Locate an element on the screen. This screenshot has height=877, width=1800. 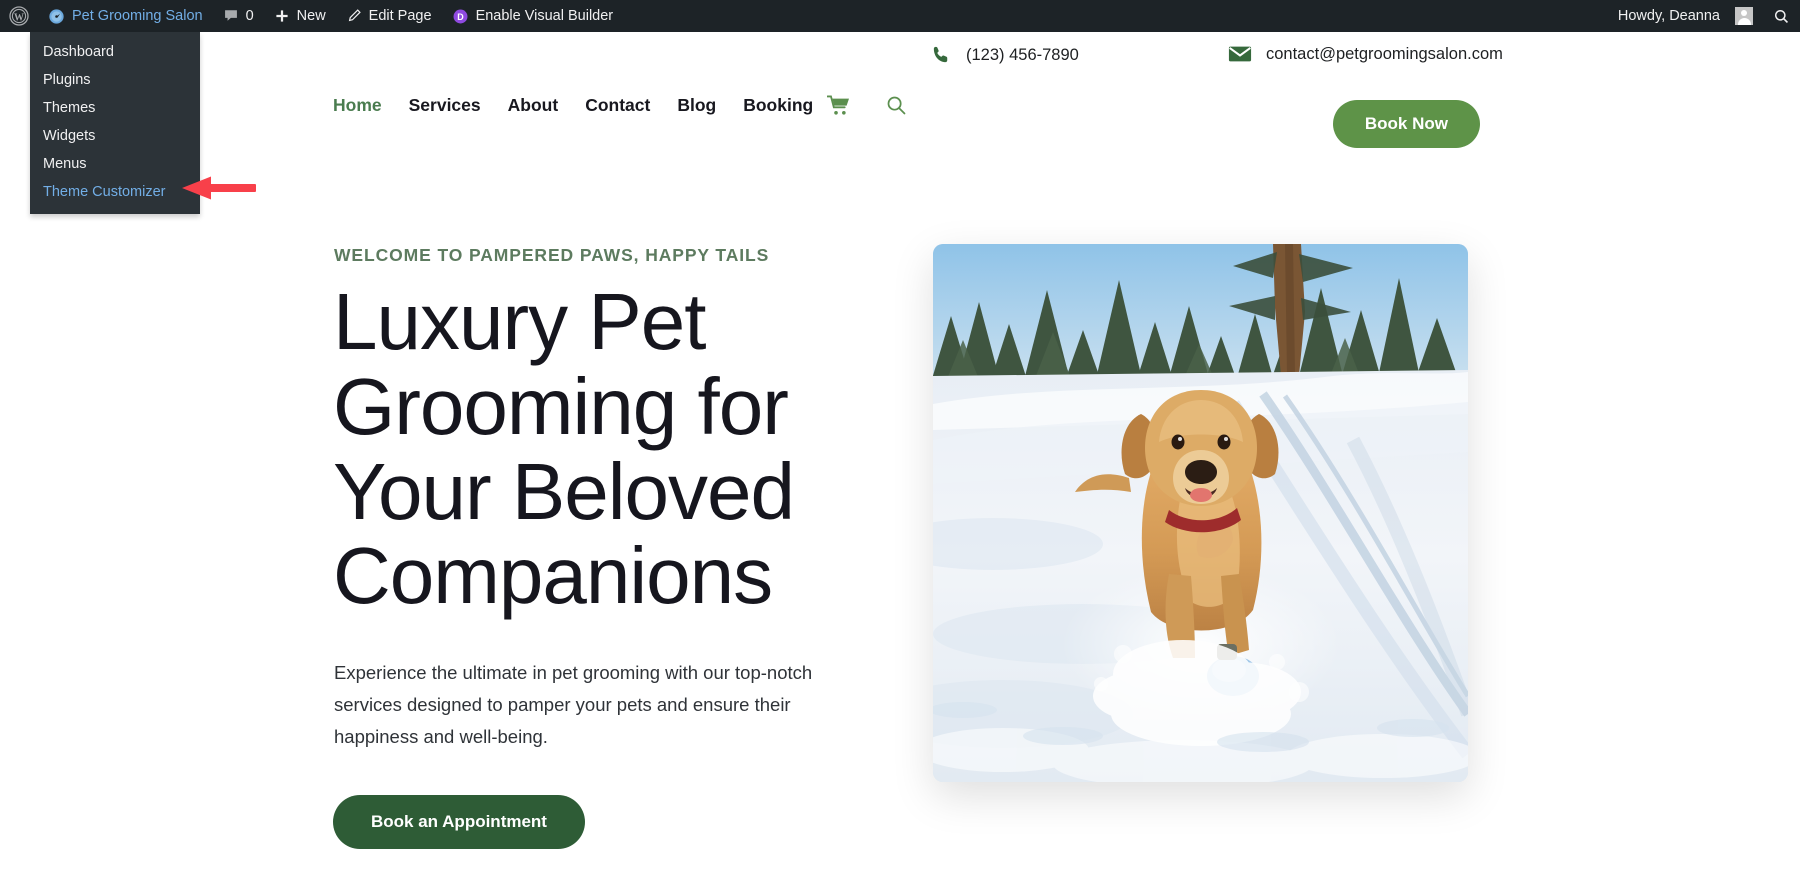
admin-bar-enable-visual-builder: D Enable Visual Builder is located at coordinates (533, 16).